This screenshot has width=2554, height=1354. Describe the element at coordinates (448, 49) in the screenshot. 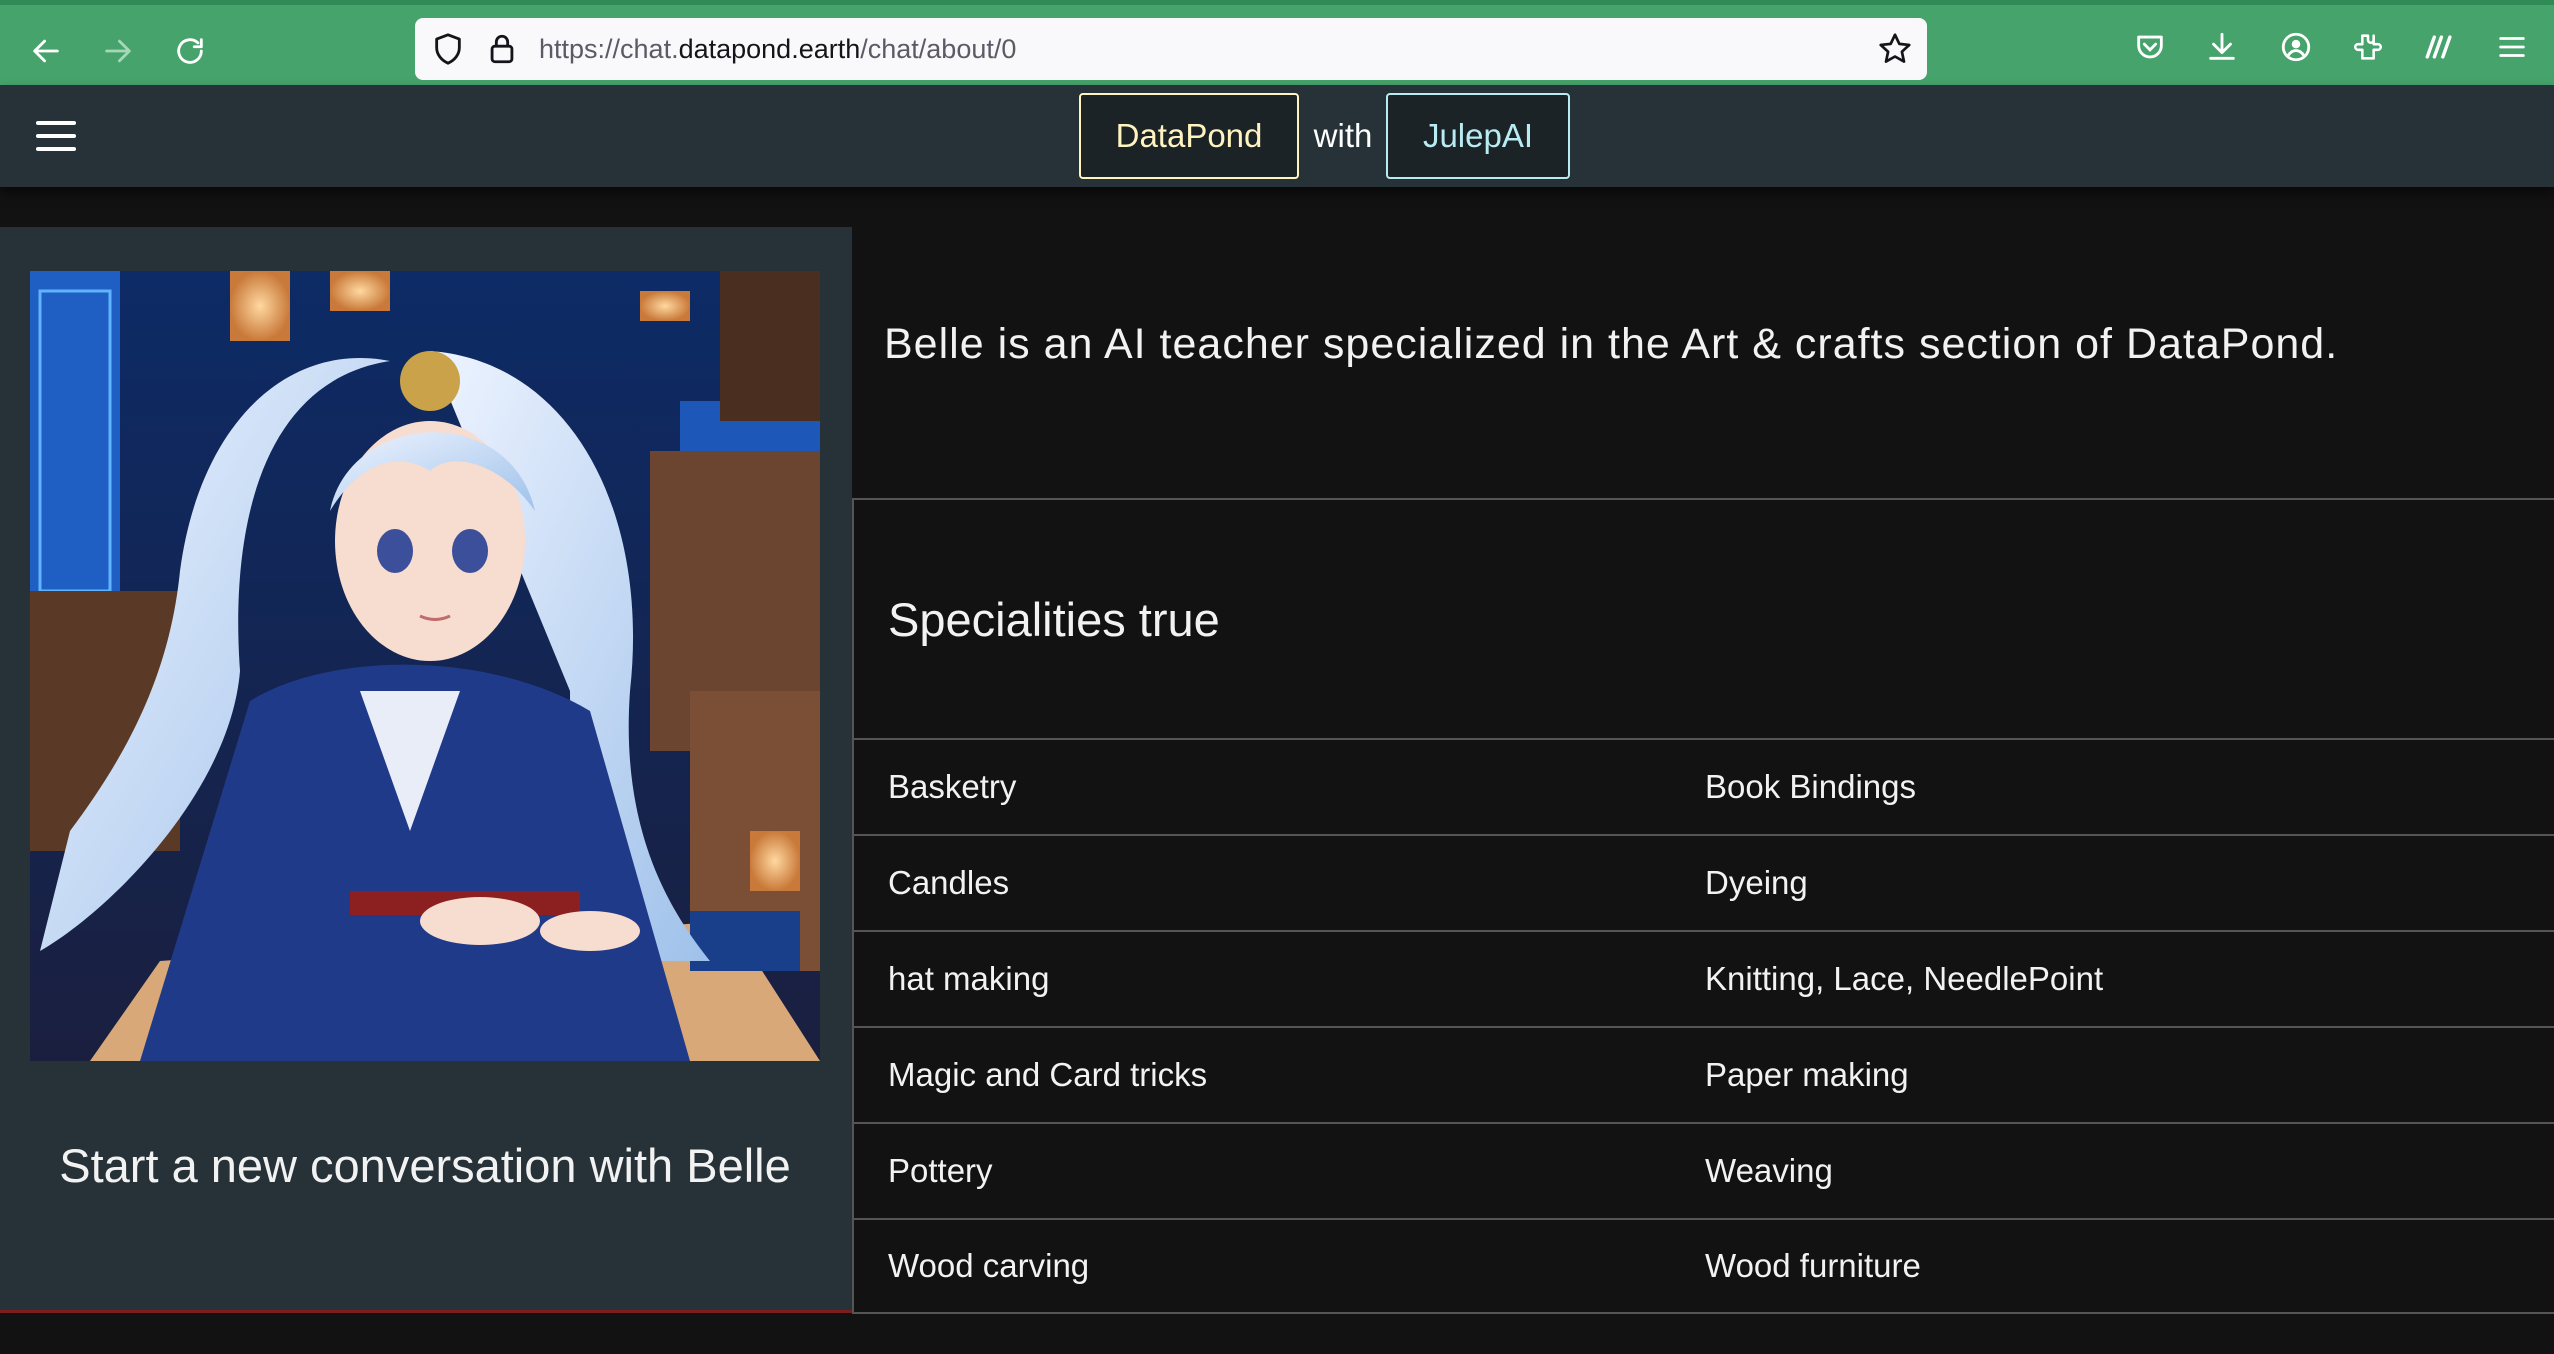

I see `tracking-shield-icon` at that location.